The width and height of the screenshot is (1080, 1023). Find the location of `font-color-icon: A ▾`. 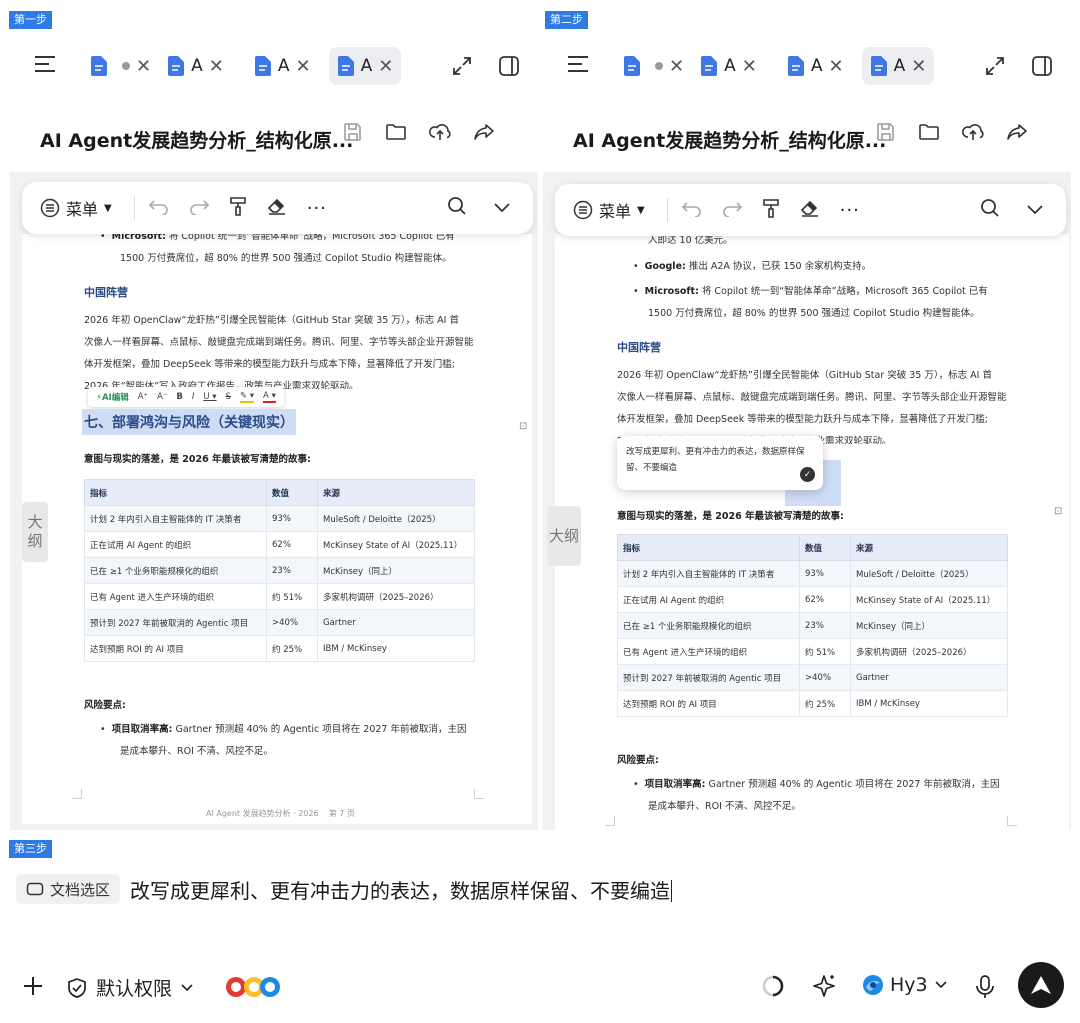

font-color-icon: A ▾ is located at coordinates (269, 397).